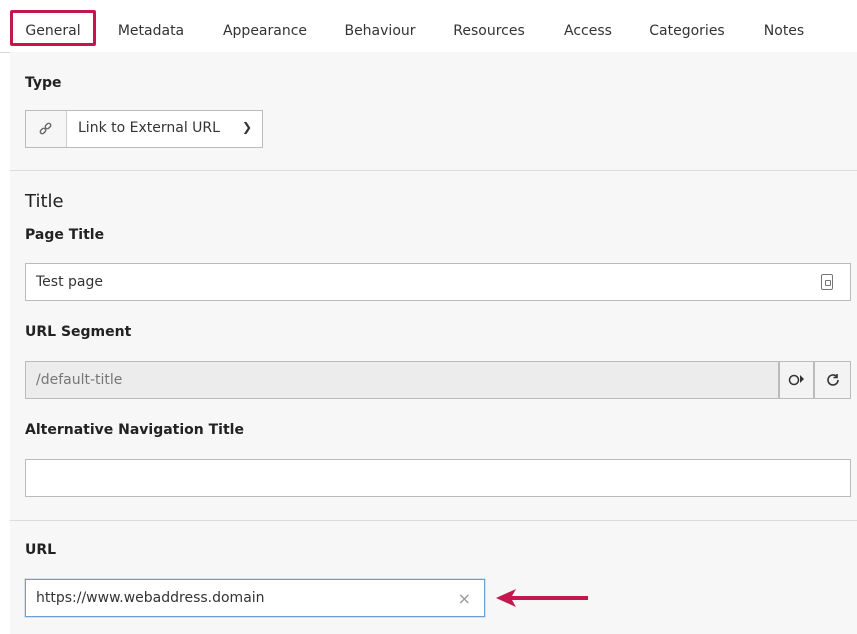 This screenshot has width=857, height=634. Describe the element at coordinates (44, 201) in the screenshot. I see `section-title: Title` at that location.